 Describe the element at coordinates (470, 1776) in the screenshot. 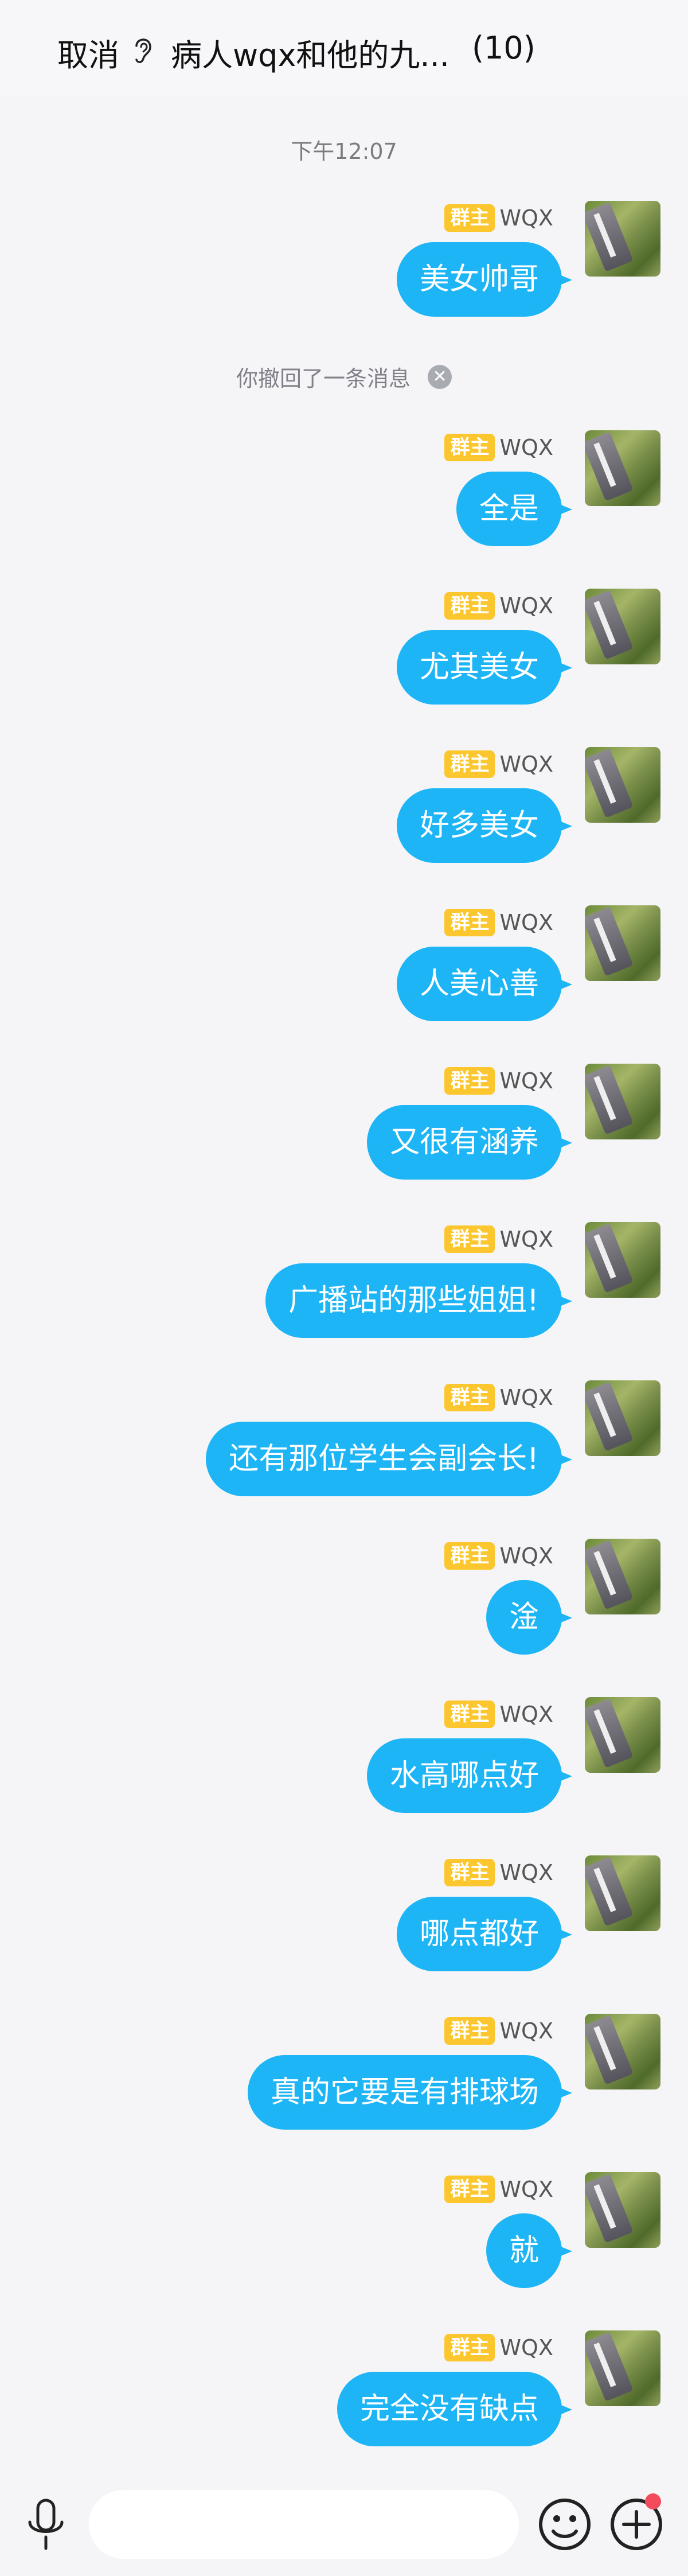

I see `message-bubble: 水高哪点好` at that location.